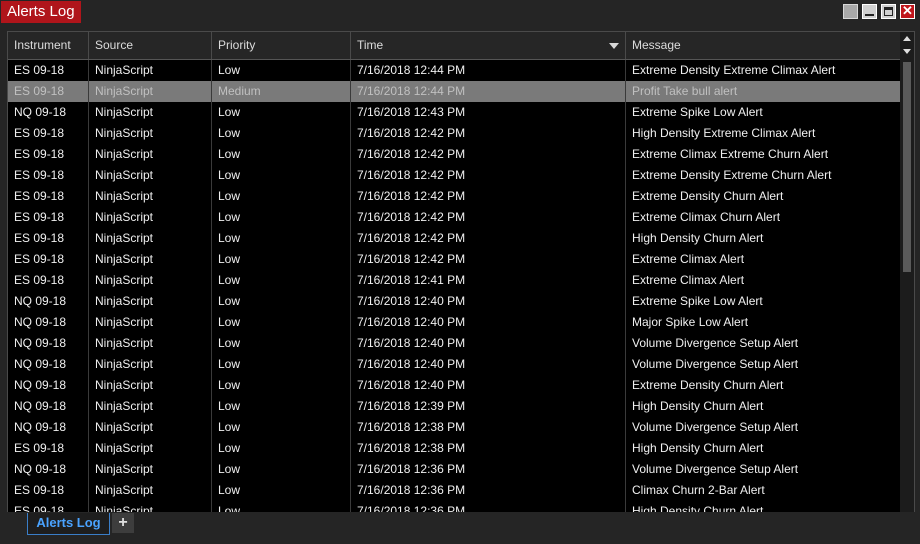 This screenshot has height=544, width=920. Describe the element at coordinates (763, 45) in the screenshot. I see `column-header-message: Message` at that location.